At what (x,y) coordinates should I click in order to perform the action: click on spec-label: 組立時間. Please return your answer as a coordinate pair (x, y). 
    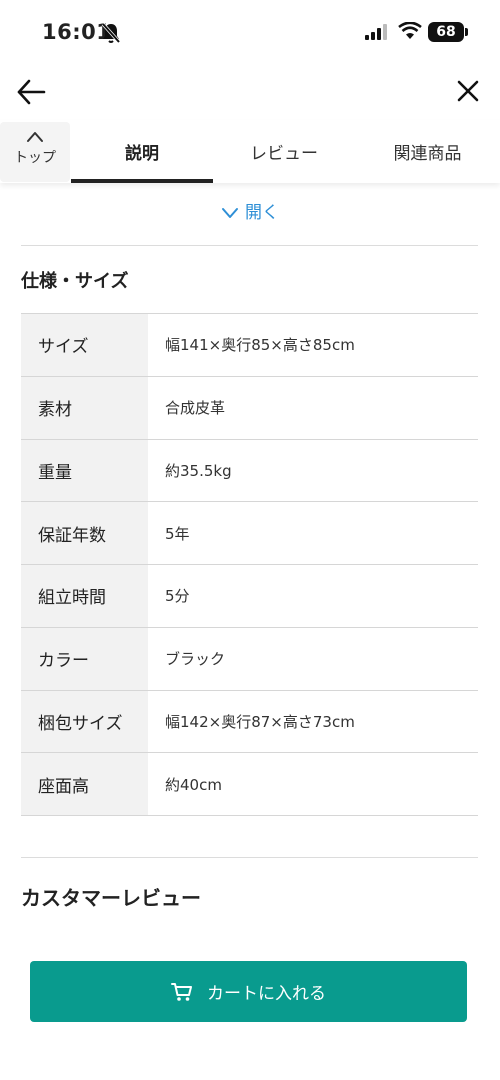
    Looking at the image, I should click on (84, 596).